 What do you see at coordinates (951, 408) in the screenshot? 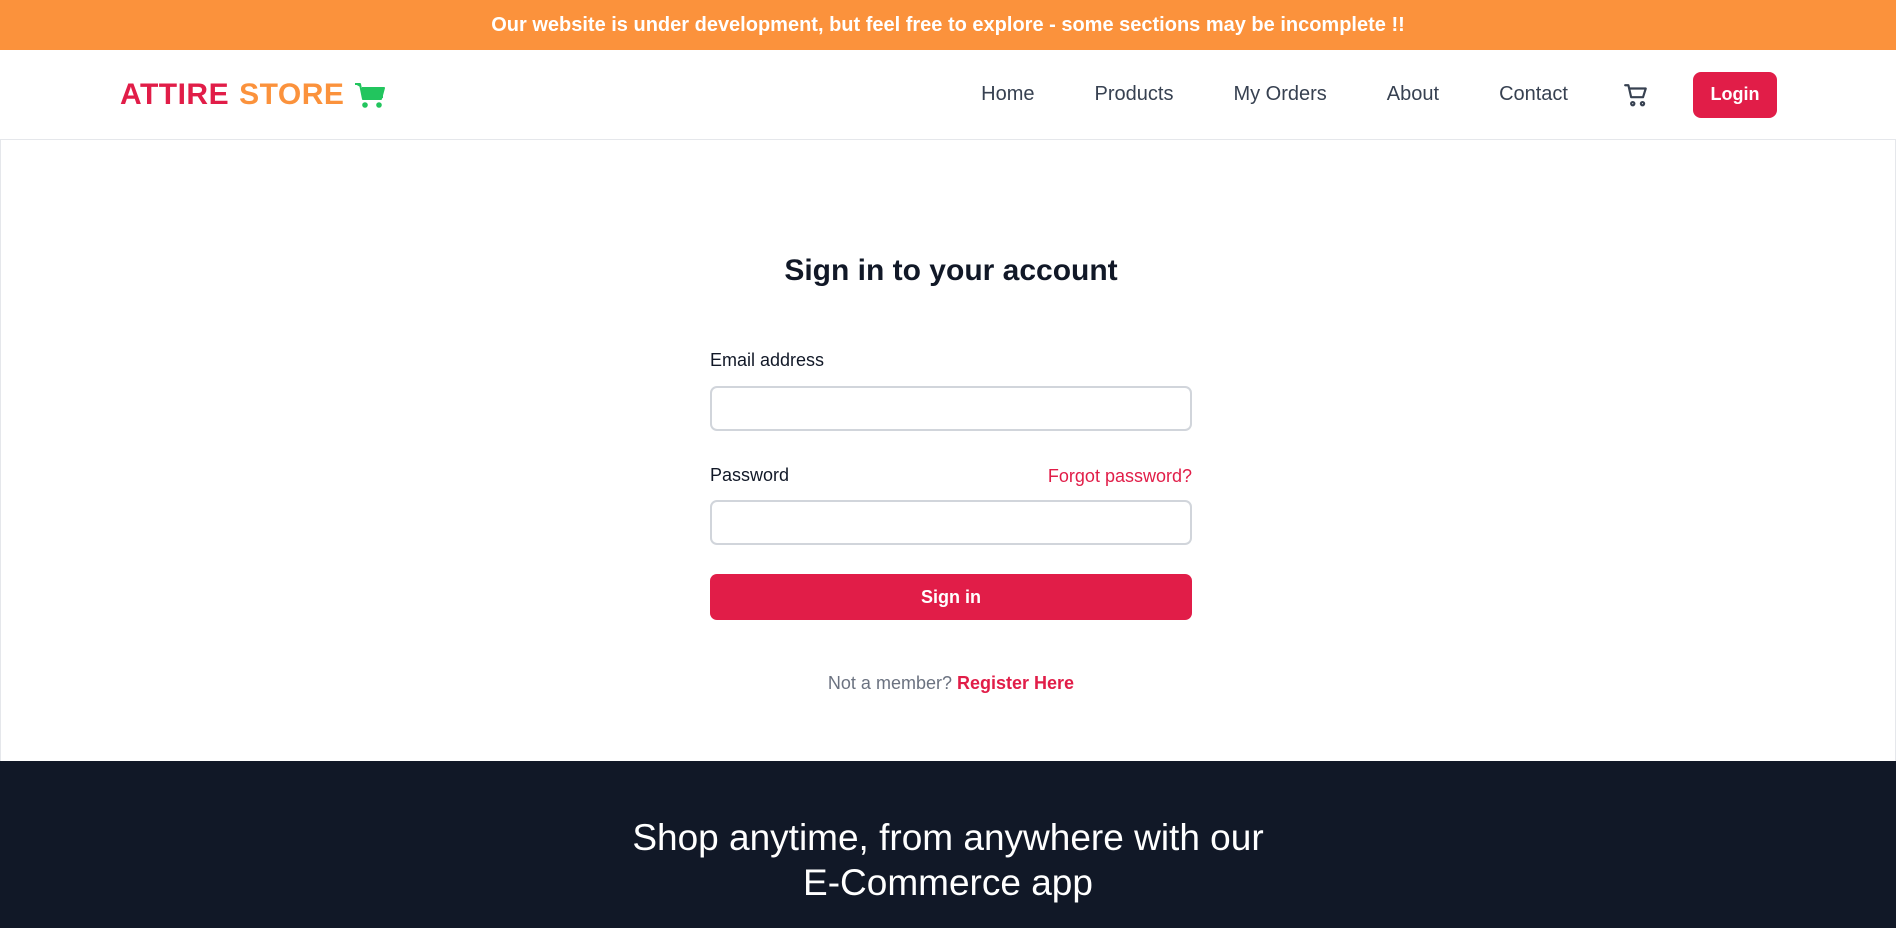
I see `email-field` at bounding box center [951, 408].